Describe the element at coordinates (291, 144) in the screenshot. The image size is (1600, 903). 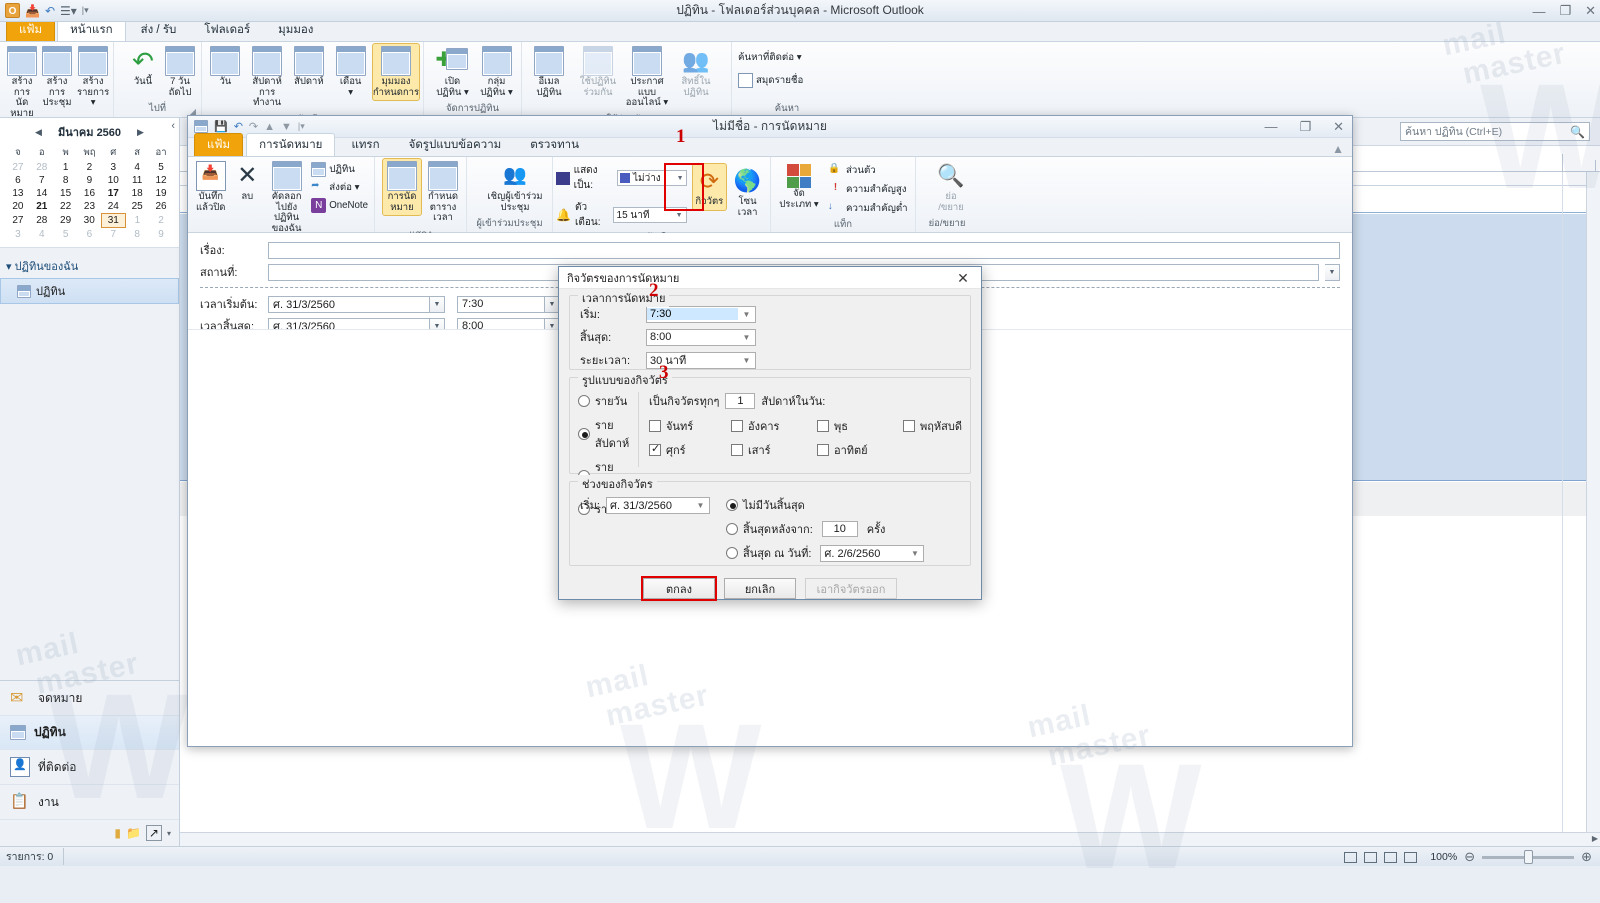
I see `ribbon-tab-appointment: การนัดหมาย` at that location.